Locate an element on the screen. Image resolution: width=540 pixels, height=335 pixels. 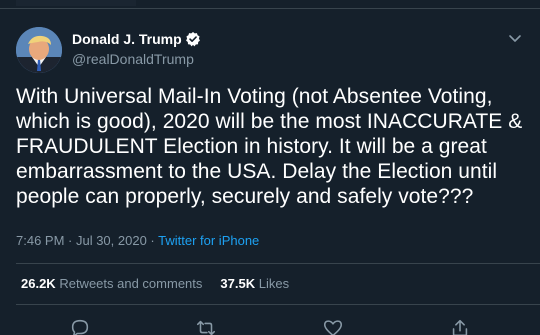
display-name: Donald J. Trump is located at coordinates (127, 39).